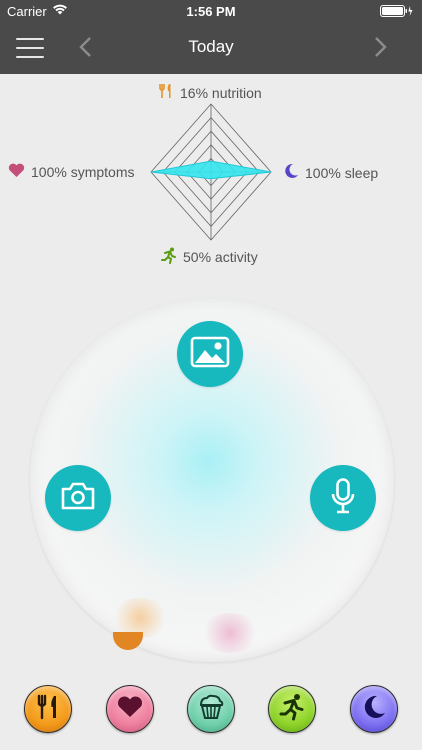  I want to click on image-gallery-icon, so click(210, 354).